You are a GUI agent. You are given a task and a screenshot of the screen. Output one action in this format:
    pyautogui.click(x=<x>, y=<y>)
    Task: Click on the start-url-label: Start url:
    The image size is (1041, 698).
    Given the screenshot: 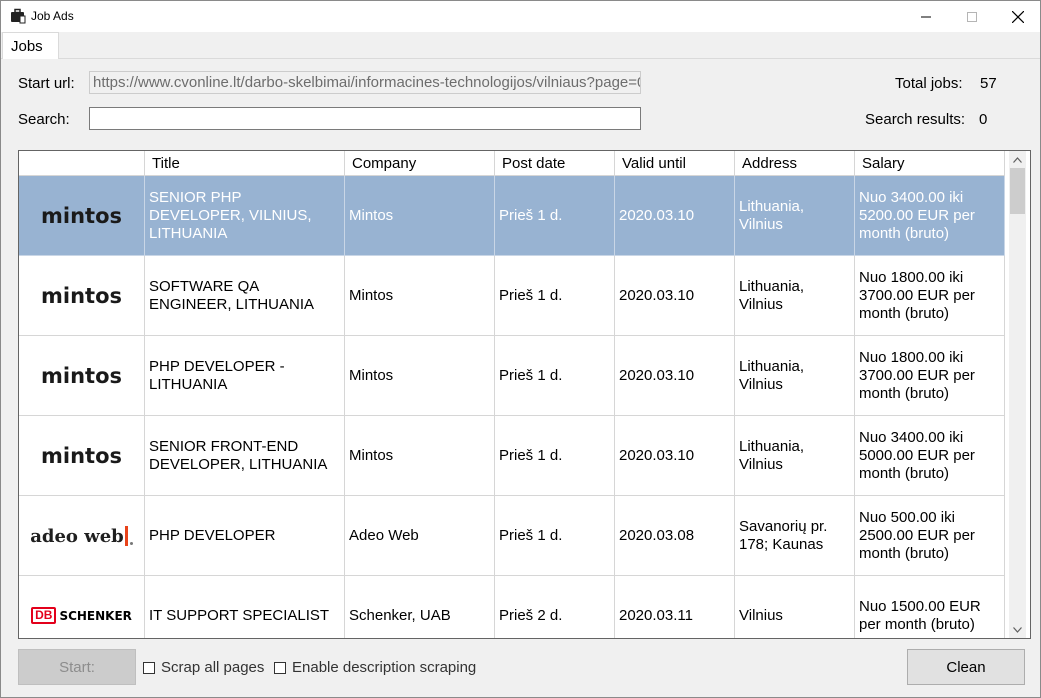 What is the action you would take?
    pyautogui.click(x=46, y=83)
    